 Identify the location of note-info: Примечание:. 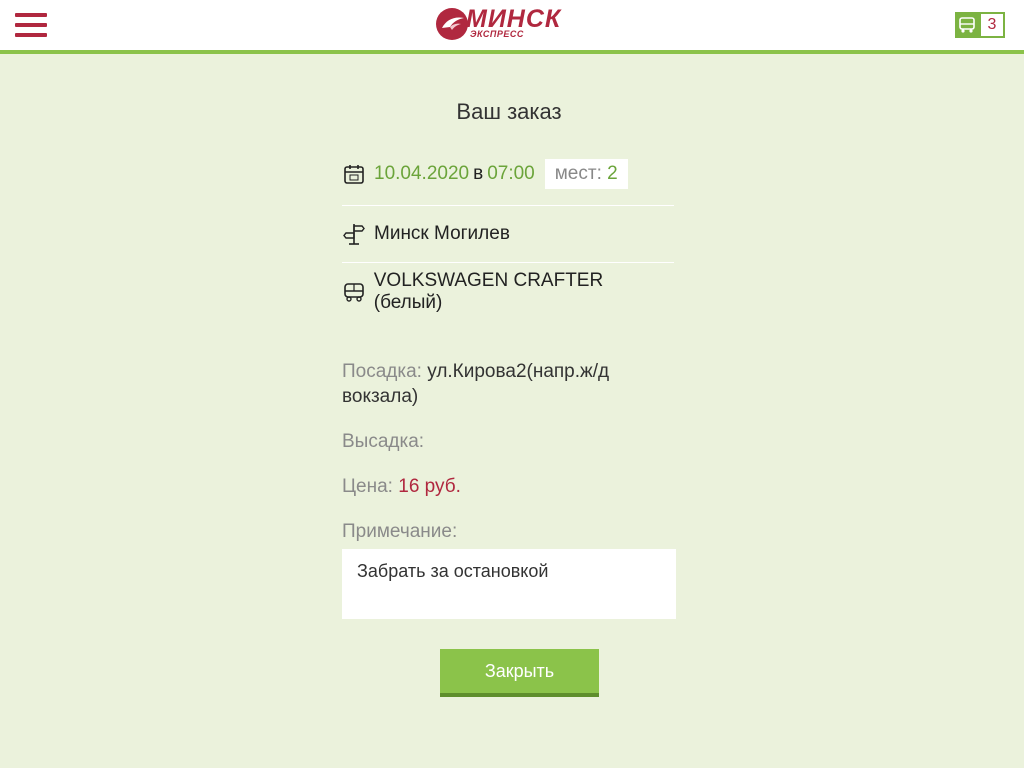
(492, 531).